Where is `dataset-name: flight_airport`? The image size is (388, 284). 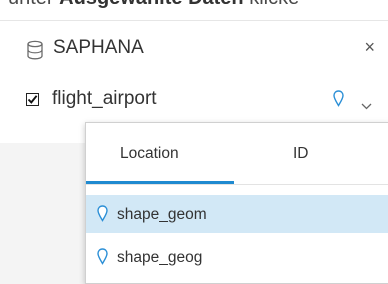 dataset-name: flight_airport is located at coordinates (104, 98).